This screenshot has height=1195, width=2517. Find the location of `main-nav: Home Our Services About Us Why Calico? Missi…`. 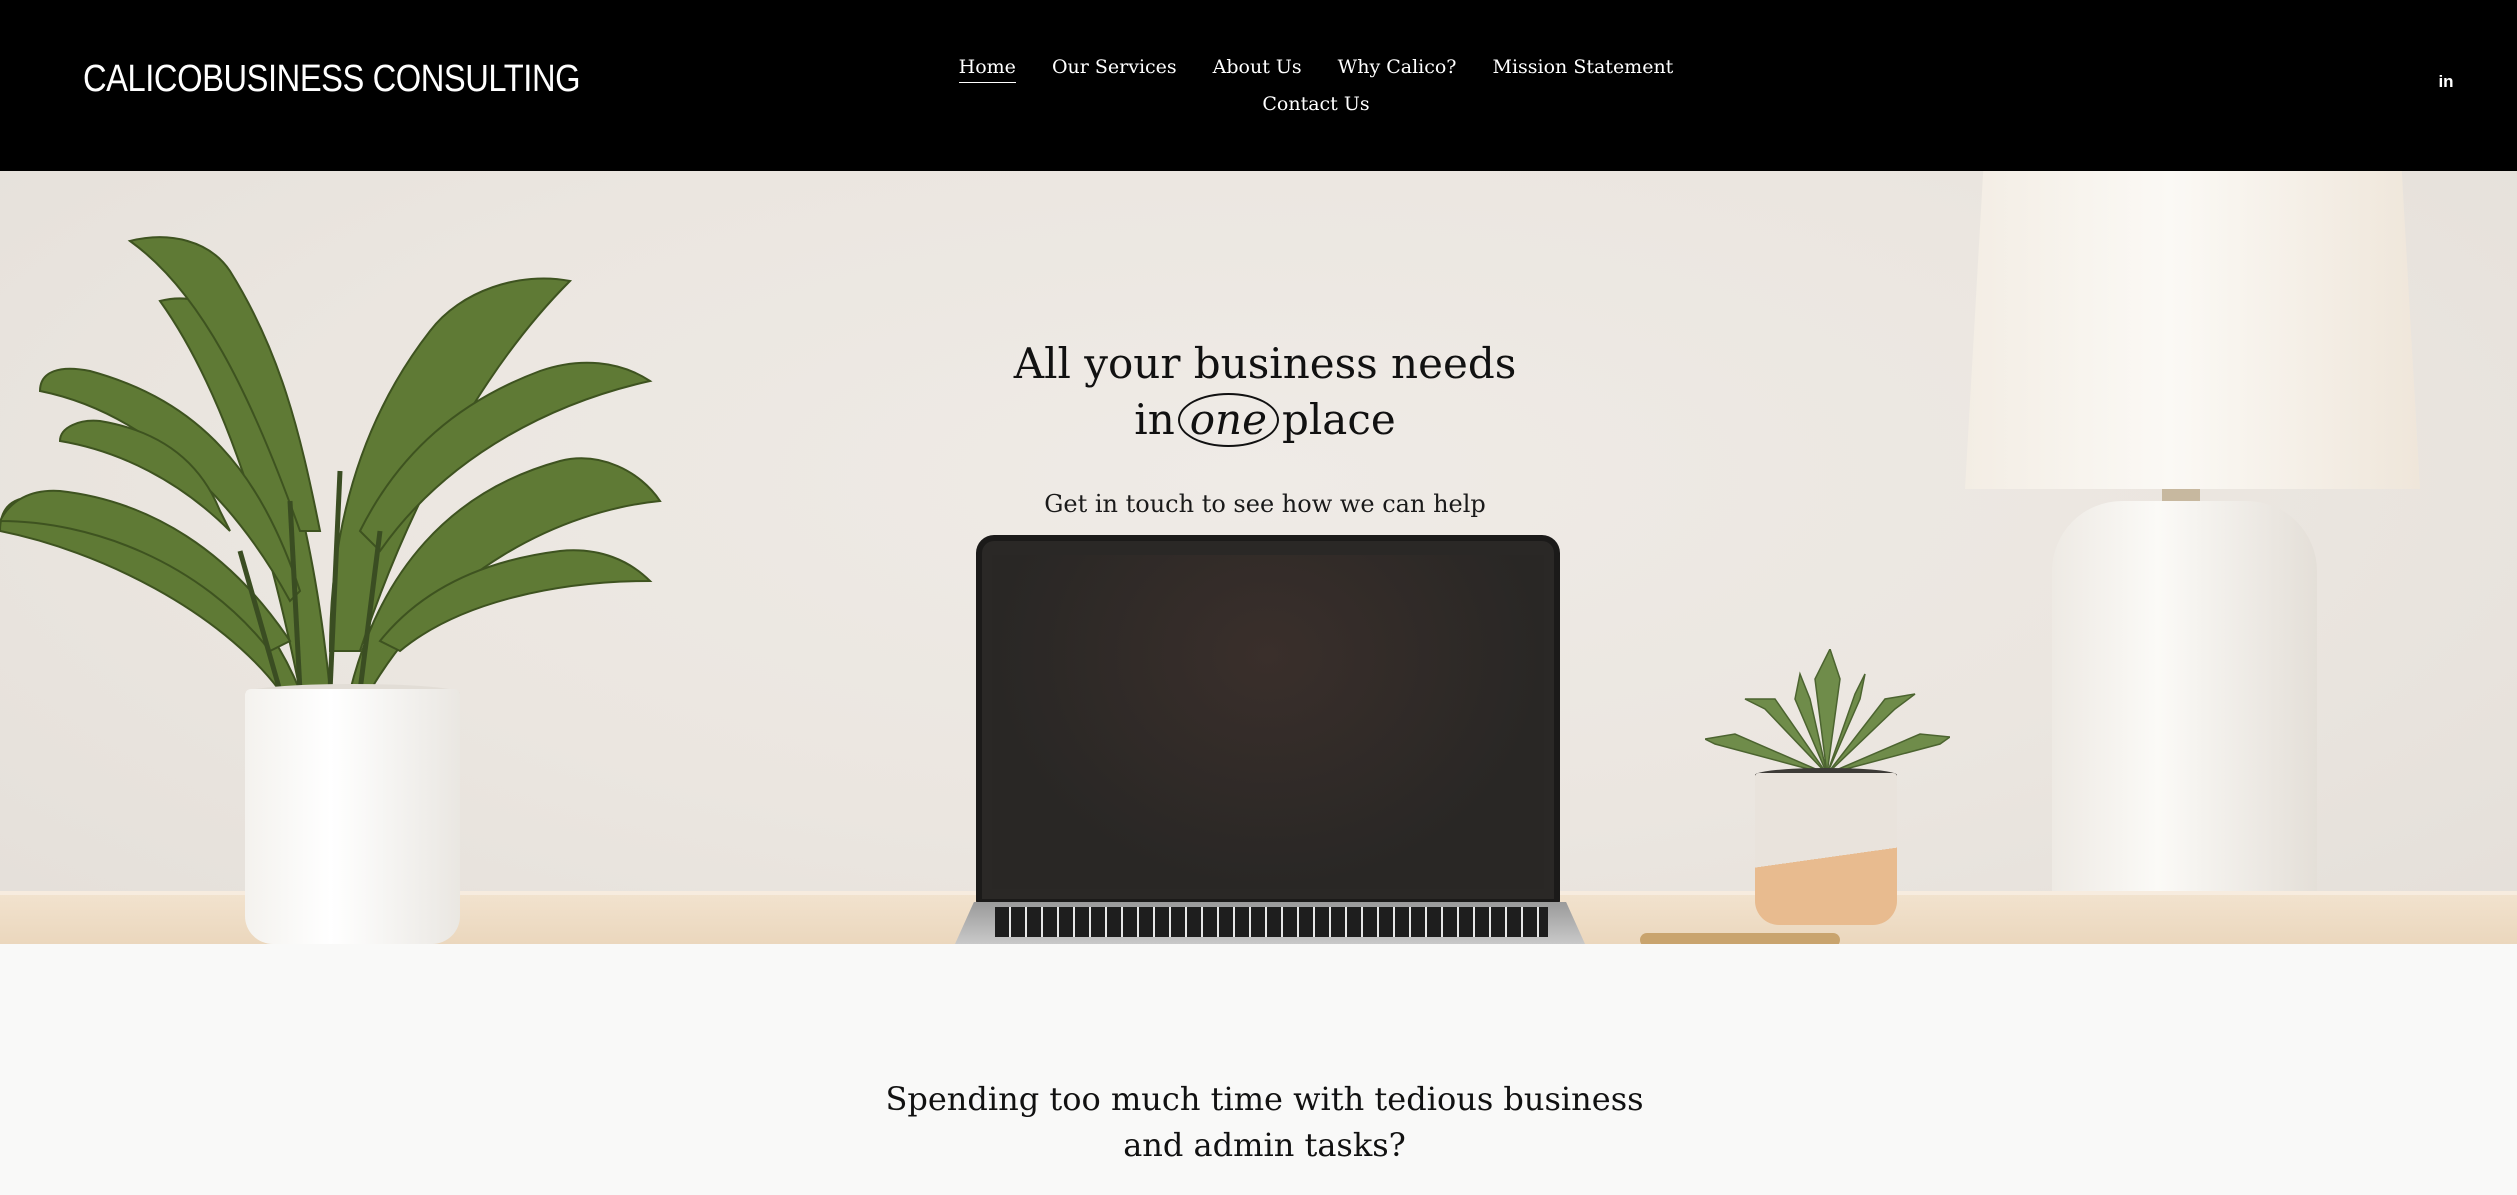

main-nav: Home Our Services About Us Why Calico? Missi… is located at coordinates (1316, 85).